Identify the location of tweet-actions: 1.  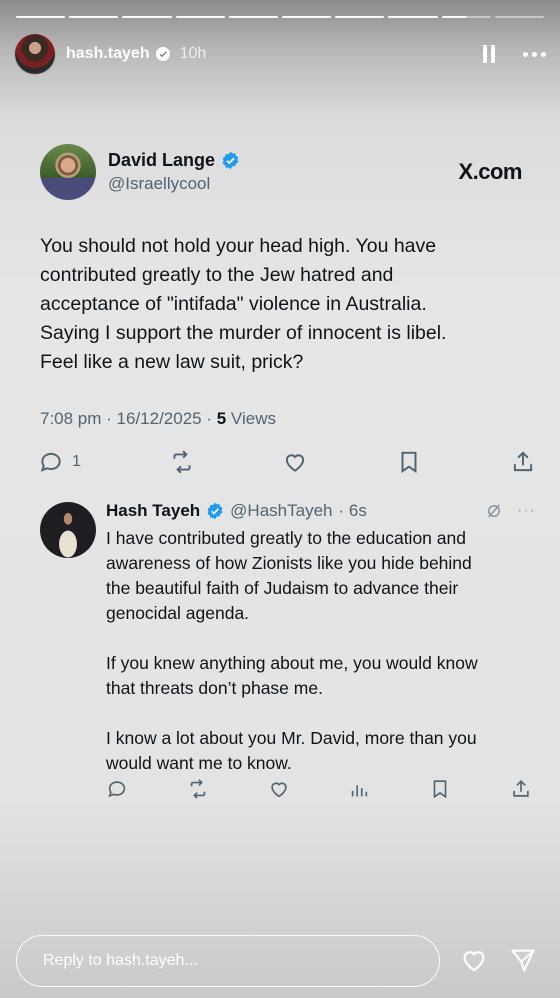
(287, 462).